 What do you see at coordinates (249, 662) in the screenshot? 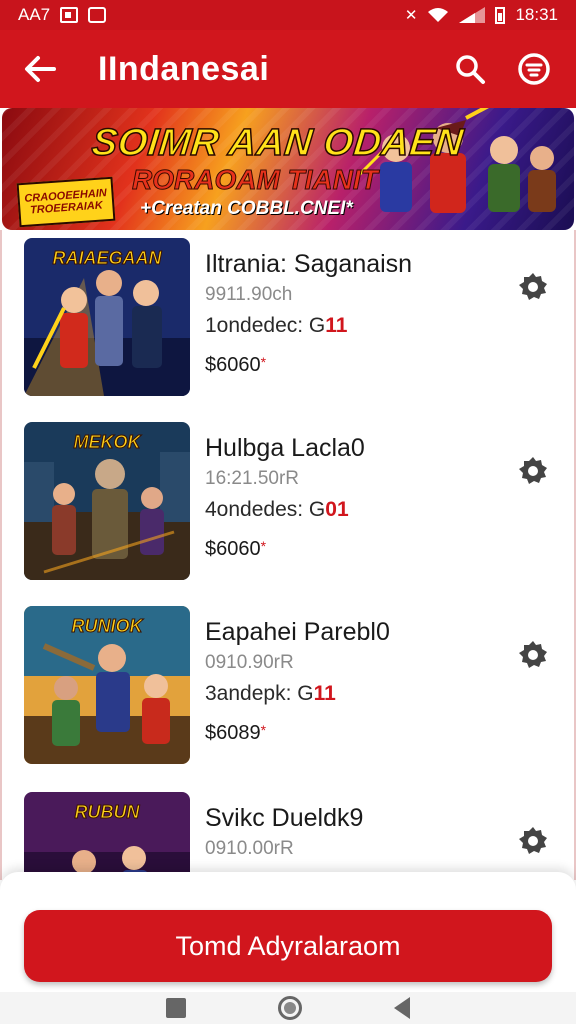
I see `game-meta: 0910.90rR` at bounding box center [249, 662].